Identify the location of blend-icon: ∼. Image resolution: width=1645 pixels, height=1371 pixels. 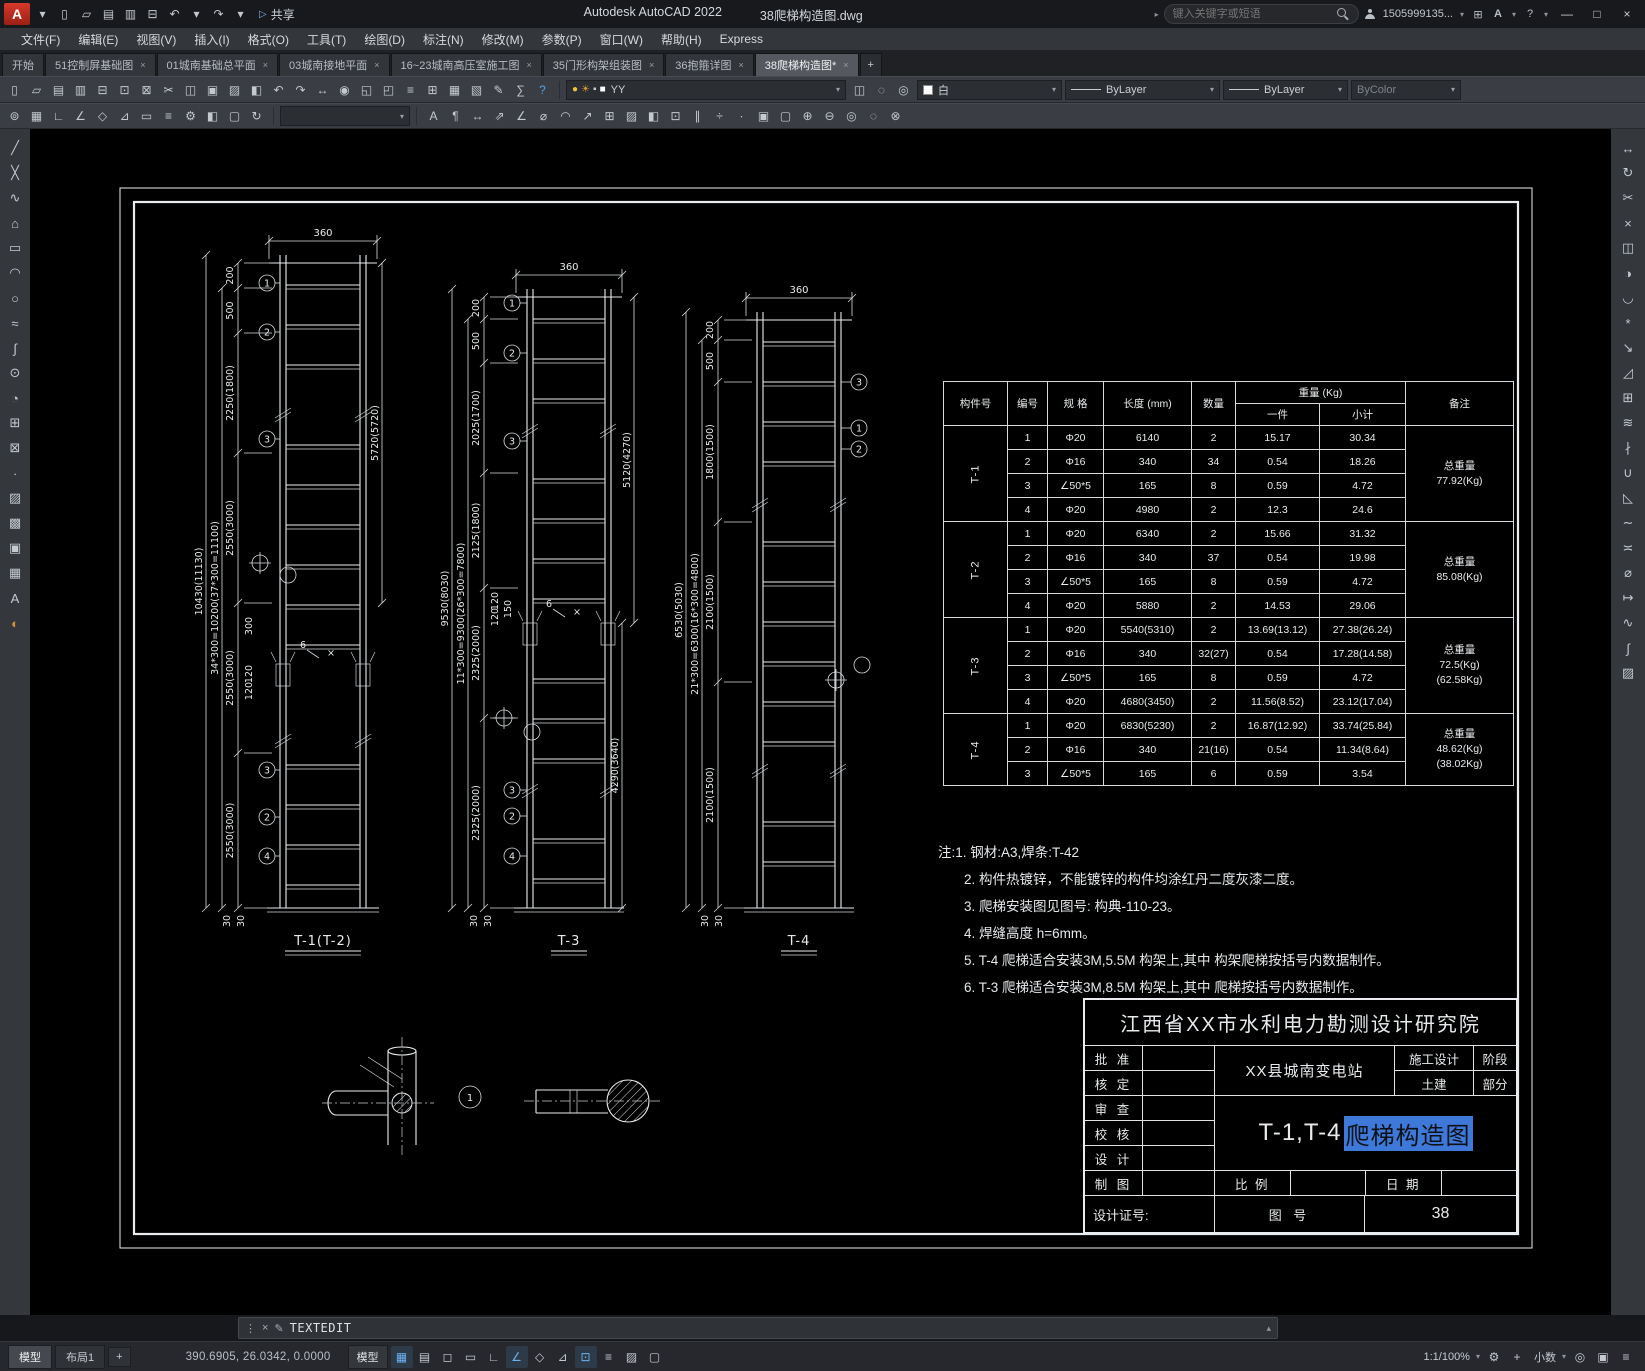
(1628, 523).